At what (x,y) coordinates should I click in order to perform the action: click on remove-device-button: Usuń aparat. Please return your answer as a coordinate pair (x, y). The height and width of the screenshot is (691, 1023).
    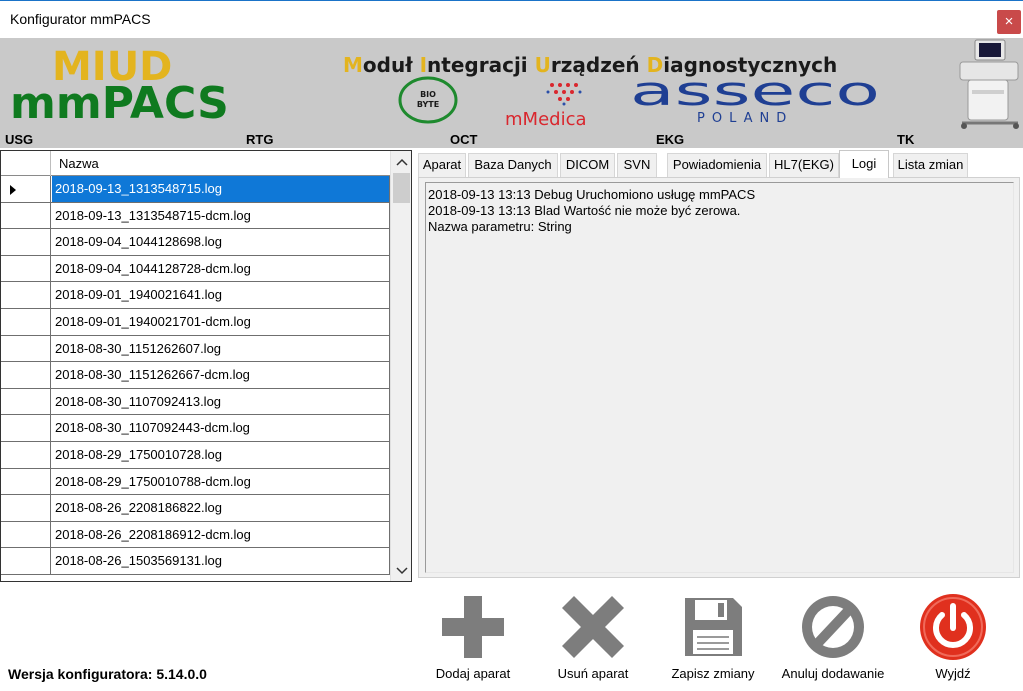
    Looking at the image, I should click on (593, 640).